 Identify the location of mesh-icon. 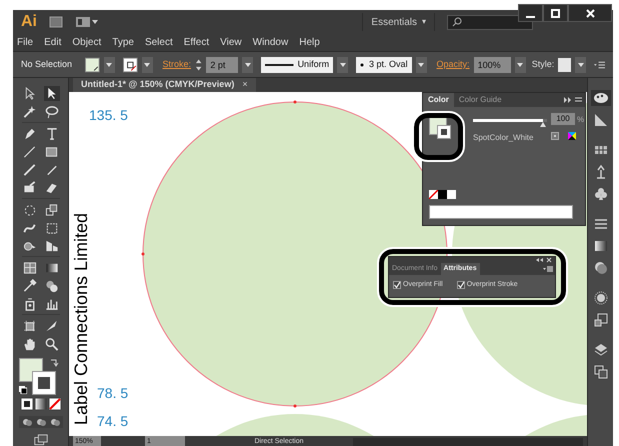
(30, 267).